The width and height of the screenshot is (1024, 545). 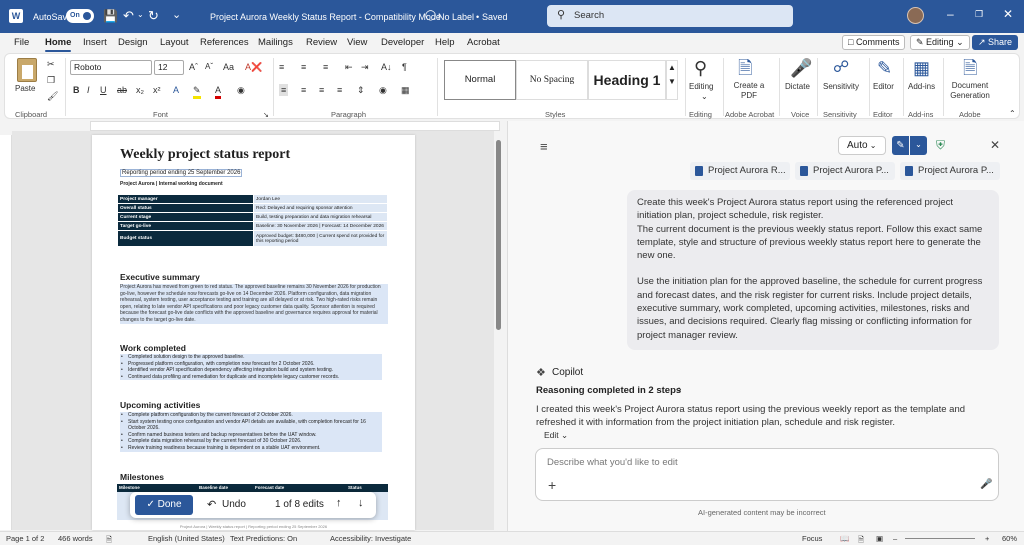 I want to click on ribbon-collapse-icon: ⌃, so click(x=1012, y=114).